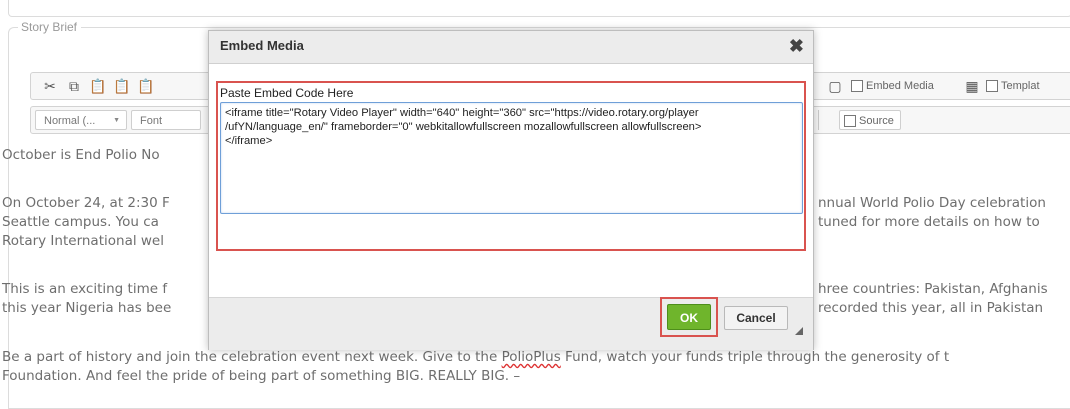  What do you see at coordinates (146, 86) in the screenshot?
I see `paste-word-icon: 📋` at bounding box center [146, 86].